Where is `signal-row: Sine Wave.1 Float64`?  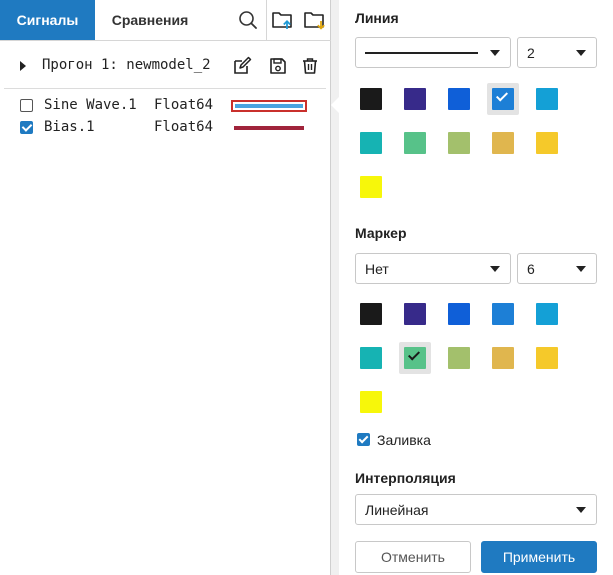 signal-row: Sine Wave.1 Float64 is located at coordinates (165, 106).